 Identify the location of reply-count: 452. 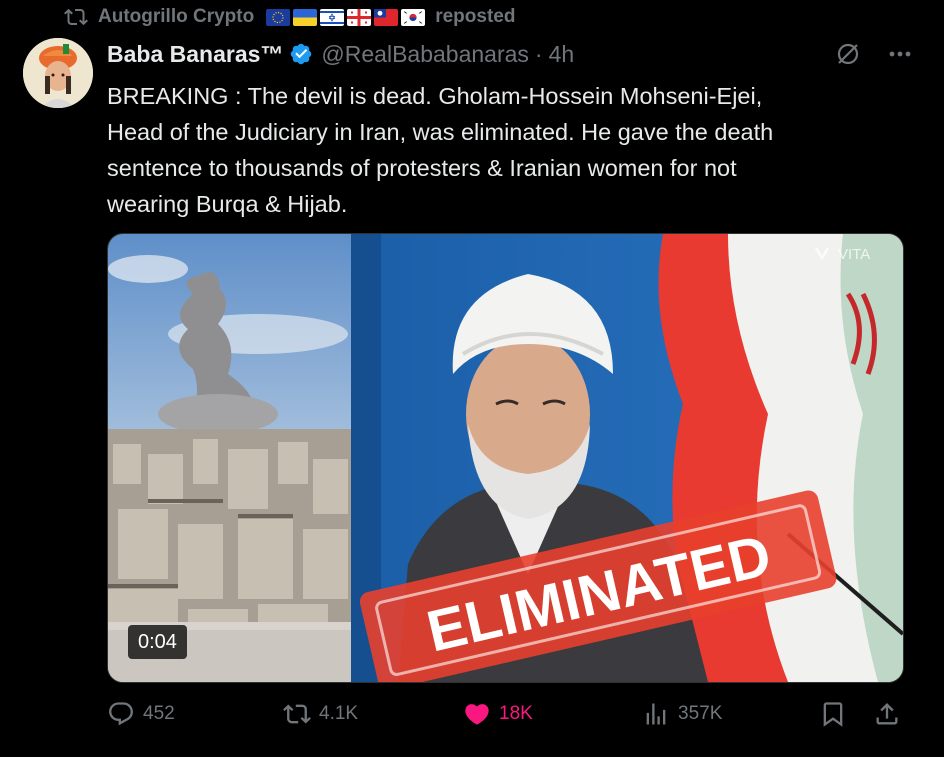
(159, 713).